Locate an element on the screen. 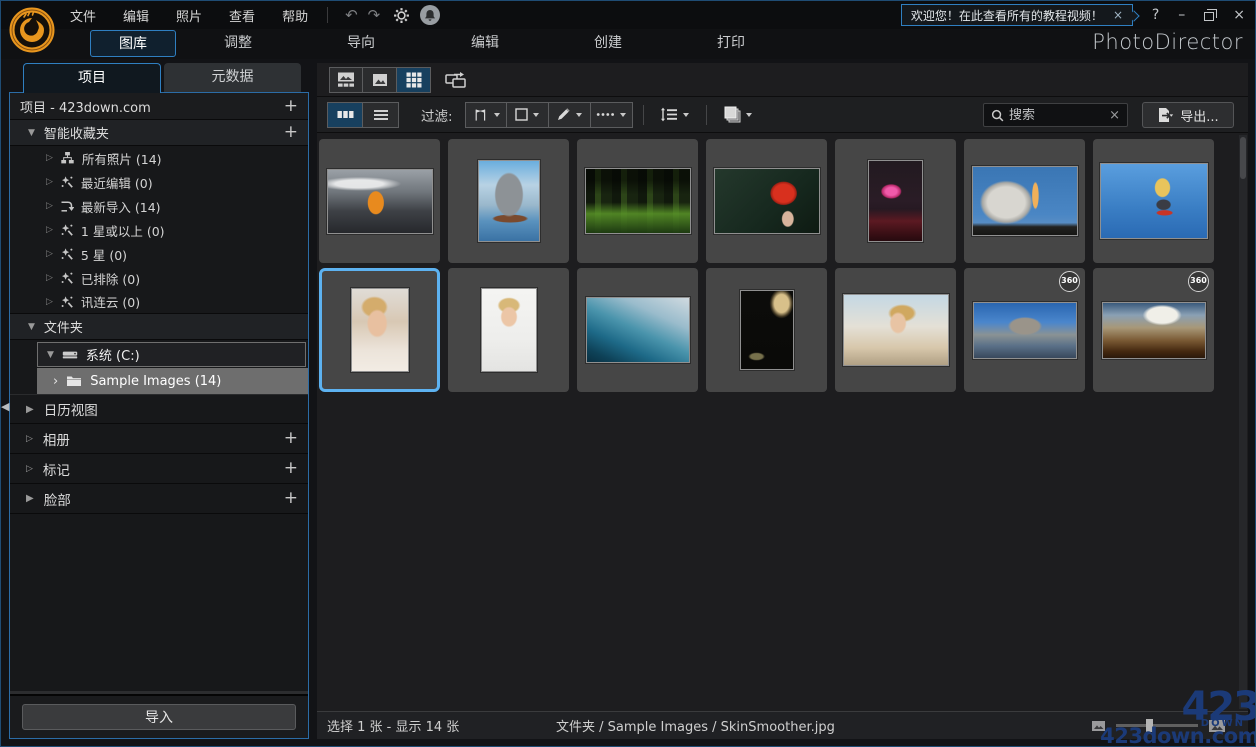 Image resolution: width=1256 pixels, height=747 pixels. project-header-label: 项目 - 423down.com is located at coordinates (85, 108).